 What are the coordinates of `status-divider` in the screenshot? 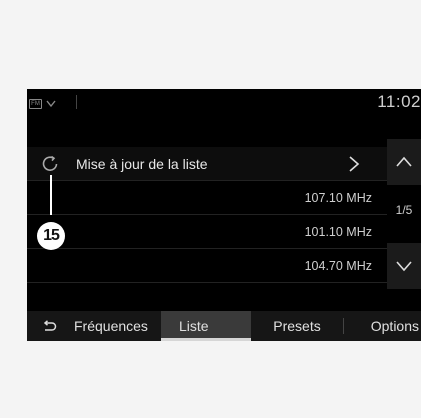 It's located at (76, 102).